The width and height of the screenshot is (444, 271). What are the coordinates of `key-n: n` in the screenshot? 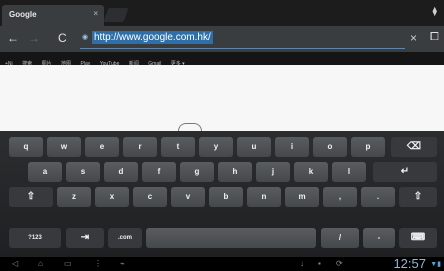 It's located at (264, 197).